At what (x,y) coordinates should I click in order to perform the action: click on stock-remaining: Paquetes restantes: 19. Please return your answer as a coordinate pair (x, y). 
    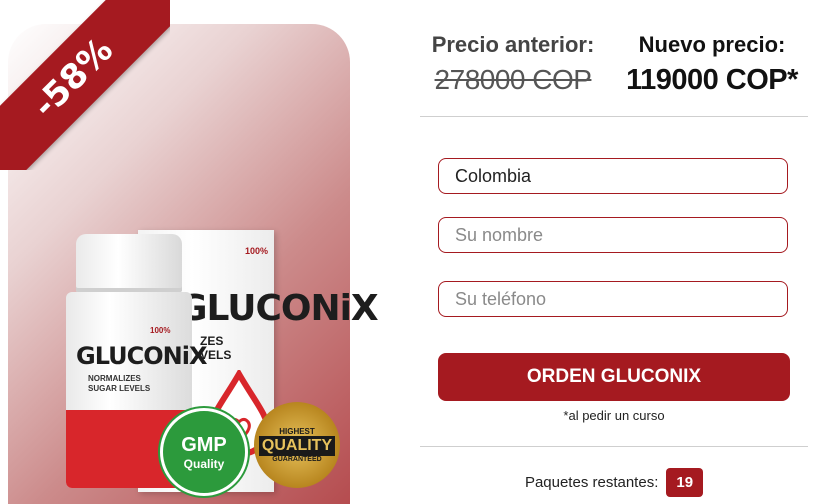
    Looking at the image, I should click on (614, 482).